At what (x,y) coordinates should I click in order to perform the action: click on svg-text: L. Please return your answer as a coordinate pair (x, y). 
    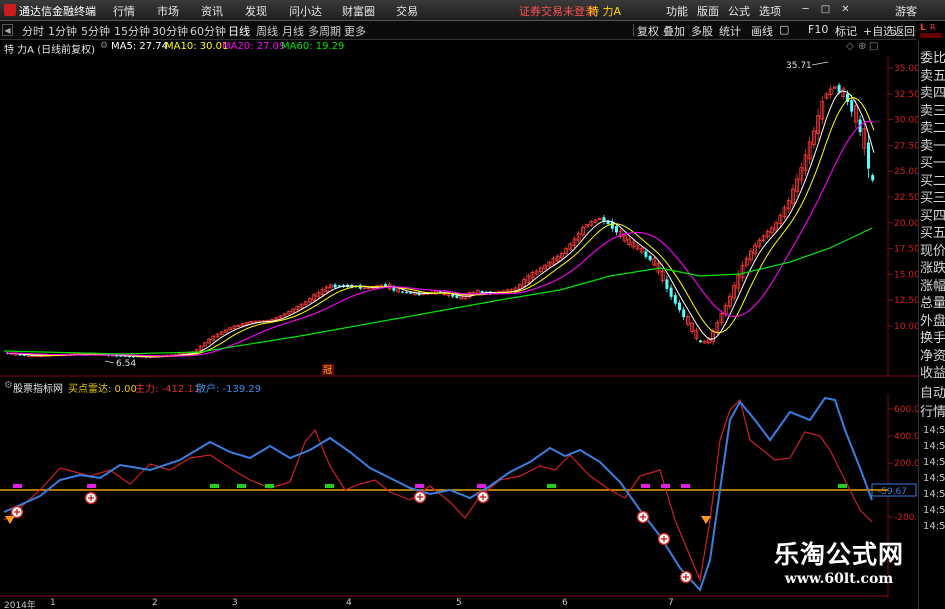
    Looking at the image, I should click on (923, 28).